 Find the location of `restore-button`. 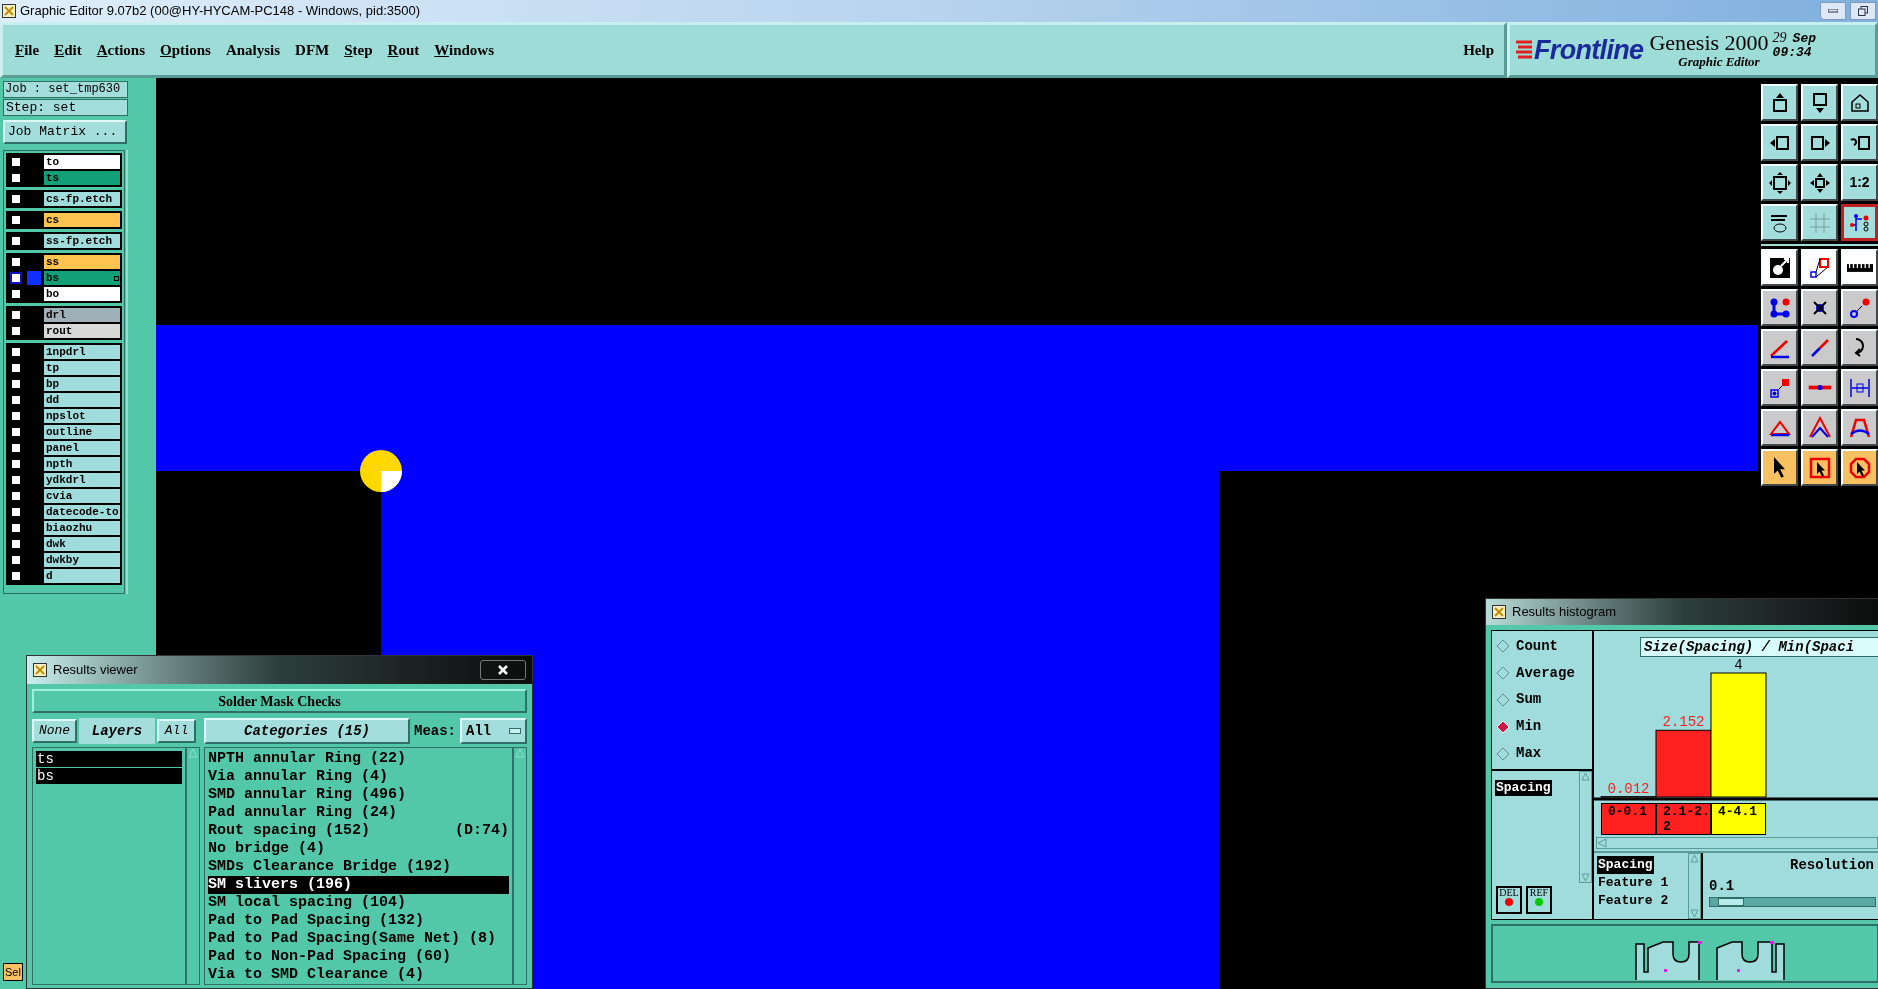

restore-button is located at coordinates (1863, 11).